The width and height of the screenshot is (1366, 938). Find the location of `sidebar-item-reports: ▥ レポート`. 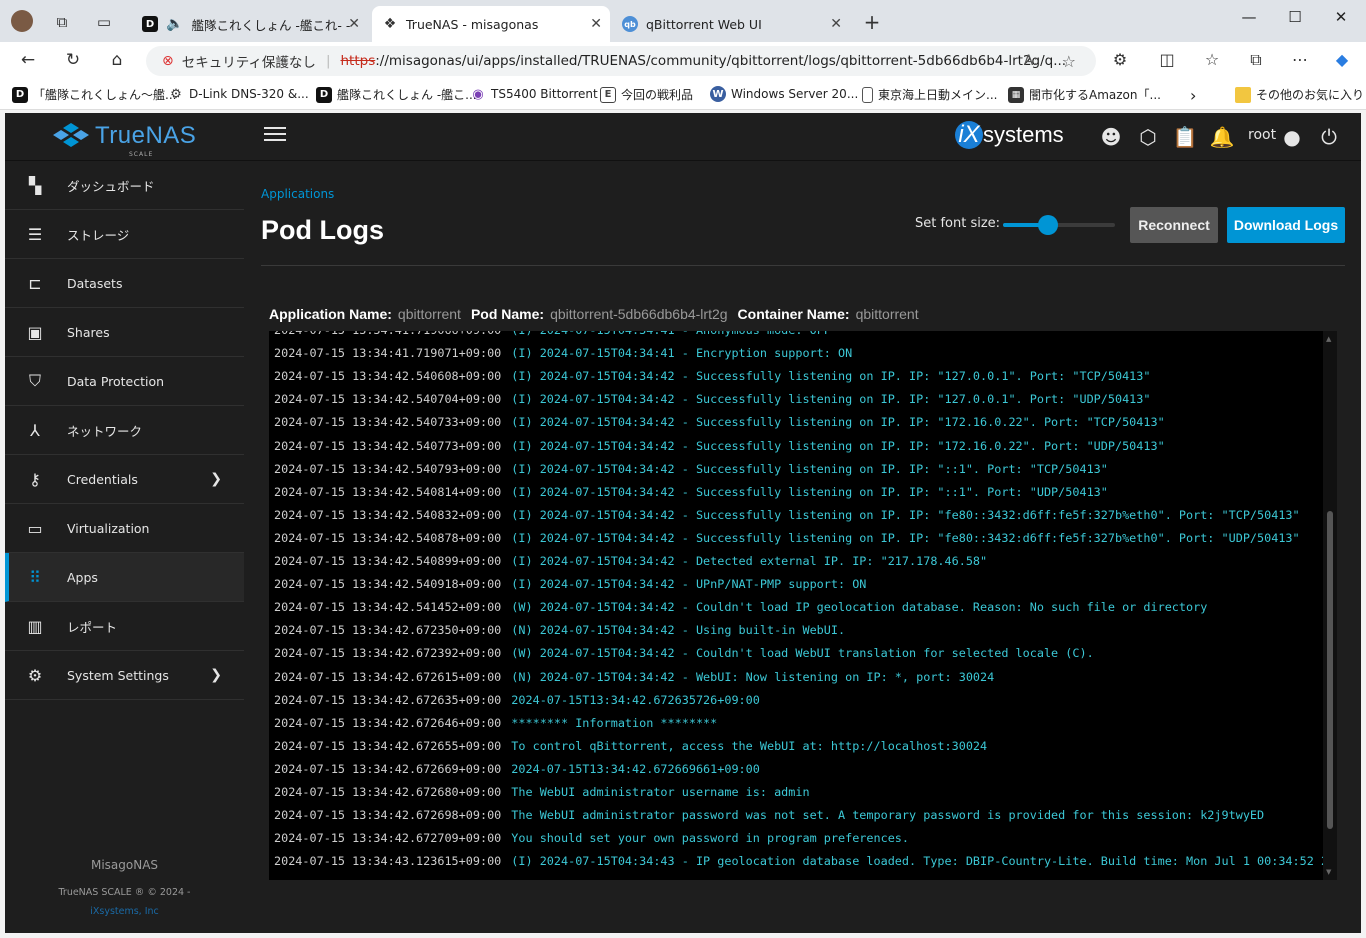

sidebar-item-reports: ▥ レポート is located at coordinates (124, 626).